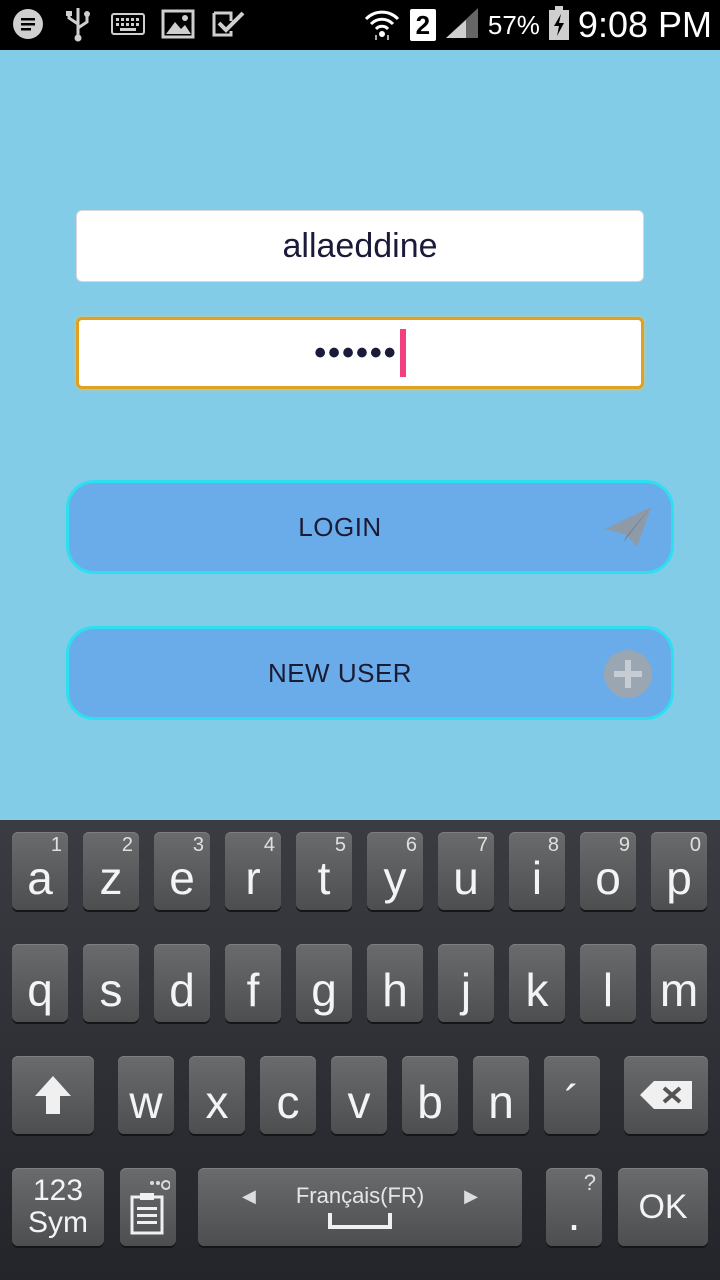 The image size is (720, 1280). I want to click on key-label: w, so click(146, 1102).